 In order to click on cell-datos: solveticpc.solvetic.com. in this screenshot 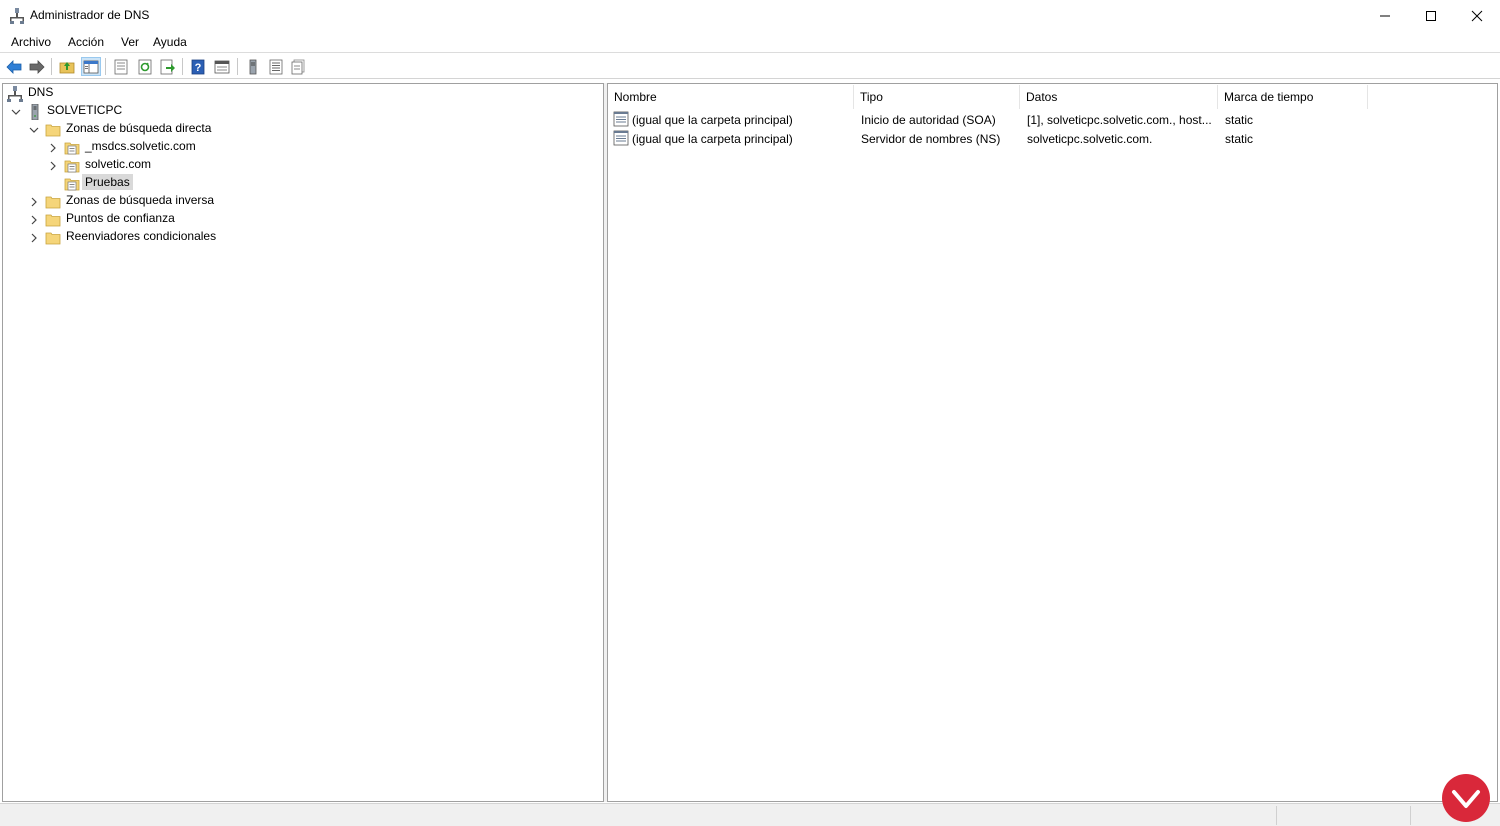, I will do `click(1090, 139)`.